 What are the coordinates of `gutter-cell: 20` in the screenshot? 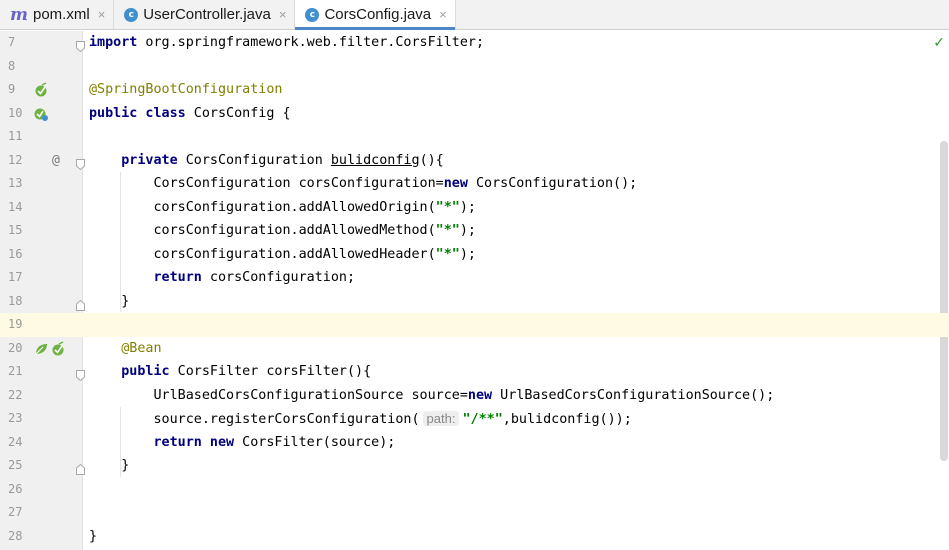 It's located at (41, 349).